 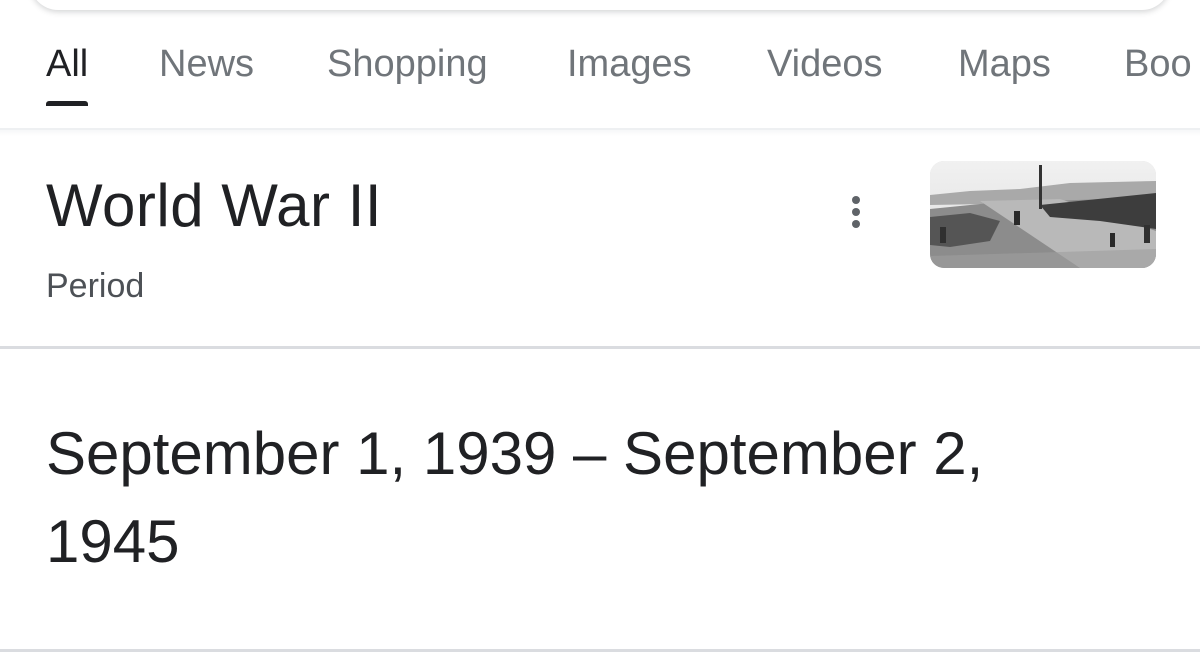 I want to click on tab-label: Images, so click(x=629, y=64).